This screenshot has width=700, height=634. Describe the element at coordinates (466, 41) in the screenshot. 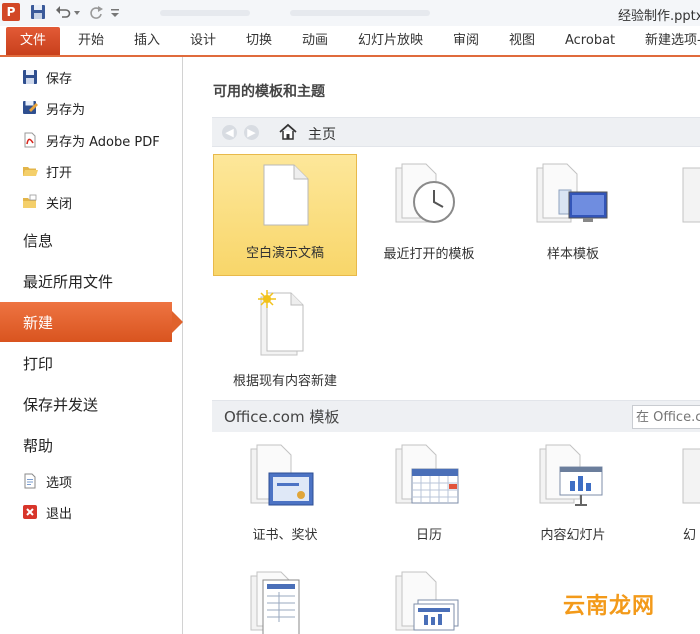

I see `tab-review: 审阅` at that location.